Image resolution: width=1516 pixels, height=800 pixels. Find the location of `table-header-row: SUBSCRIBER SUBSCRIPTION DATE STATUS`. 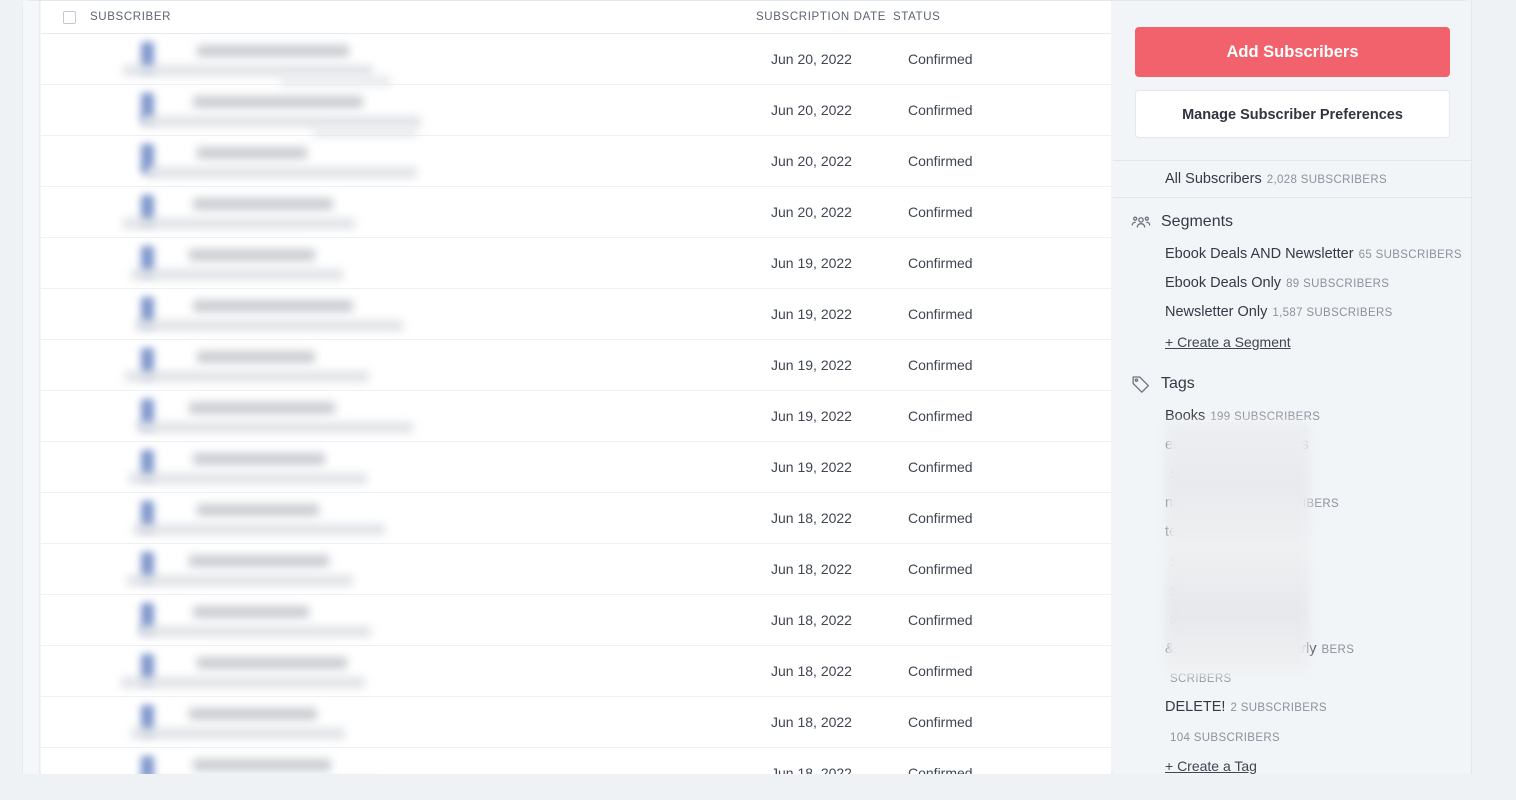

table-header-row: SUBSCRIBER SUBSCRIPTION DATE STATUS is located at coordinates (576, 17).